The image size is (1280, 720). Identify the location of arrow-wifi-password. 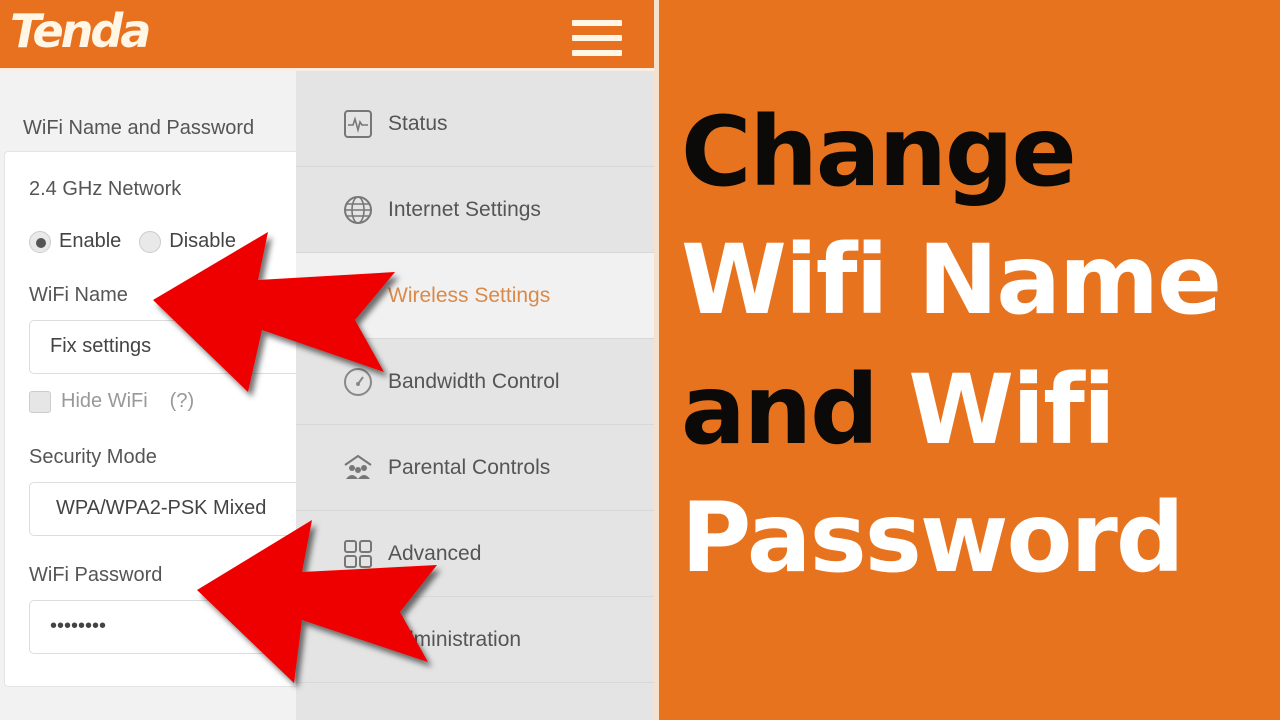
(317, 601).